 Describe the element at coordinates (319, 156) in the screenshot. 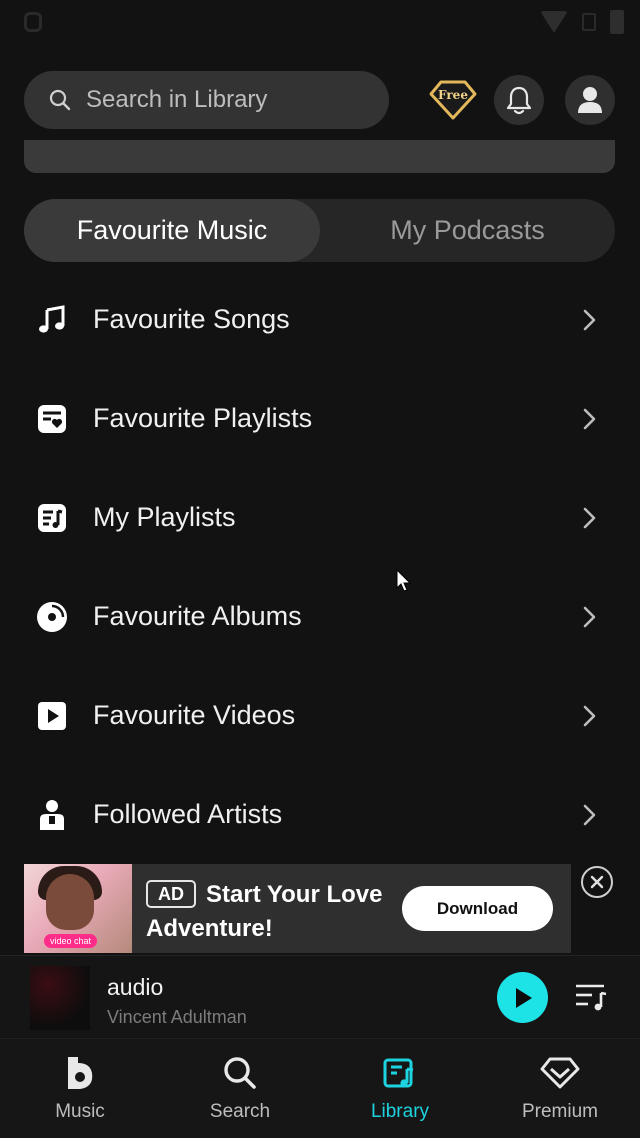

I see `banner-placeholder` at that location.